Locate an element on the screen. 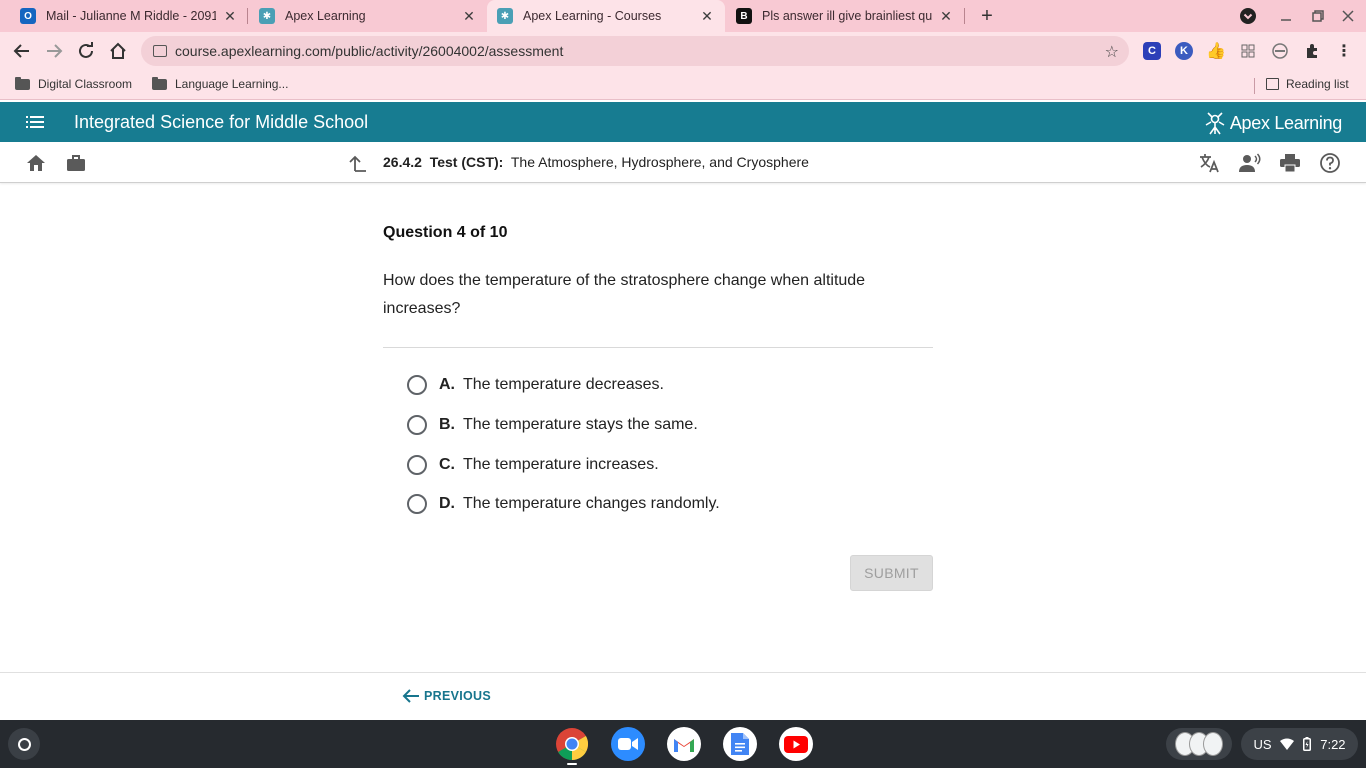  minimize-icon is located at coordinates (1286, 16).